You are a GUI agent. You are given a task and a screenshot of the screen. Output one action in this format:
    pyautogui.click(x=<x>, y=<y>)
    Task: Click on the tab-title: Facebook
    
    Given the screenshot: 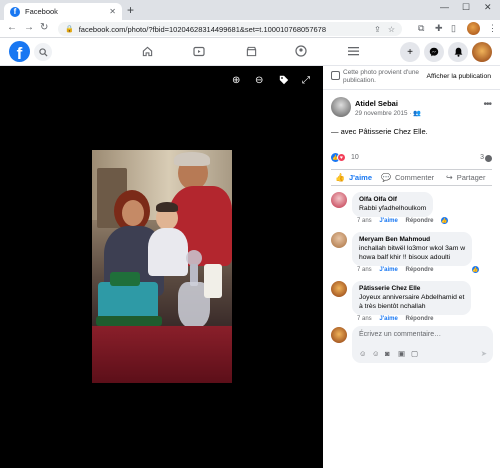 What is the action you would take?
    pyautogui.click(x=41, y=11)
    